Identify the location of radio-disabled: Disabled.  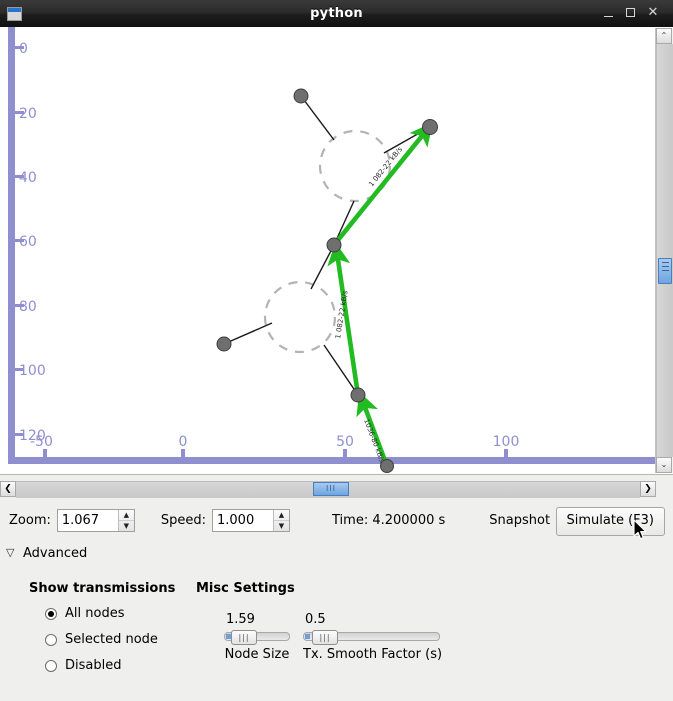
(83, 665).